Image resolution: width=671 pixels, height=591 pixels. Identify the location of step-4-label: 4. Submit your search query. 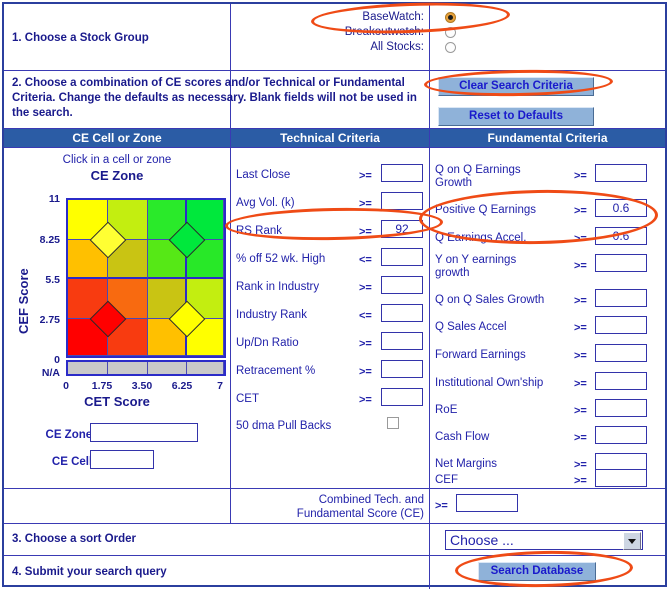
(89, 572).